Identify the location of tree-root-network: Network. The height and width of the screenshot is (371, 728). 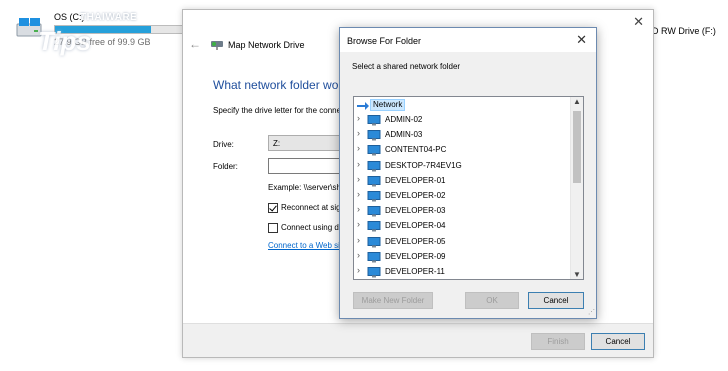
(386, 105).